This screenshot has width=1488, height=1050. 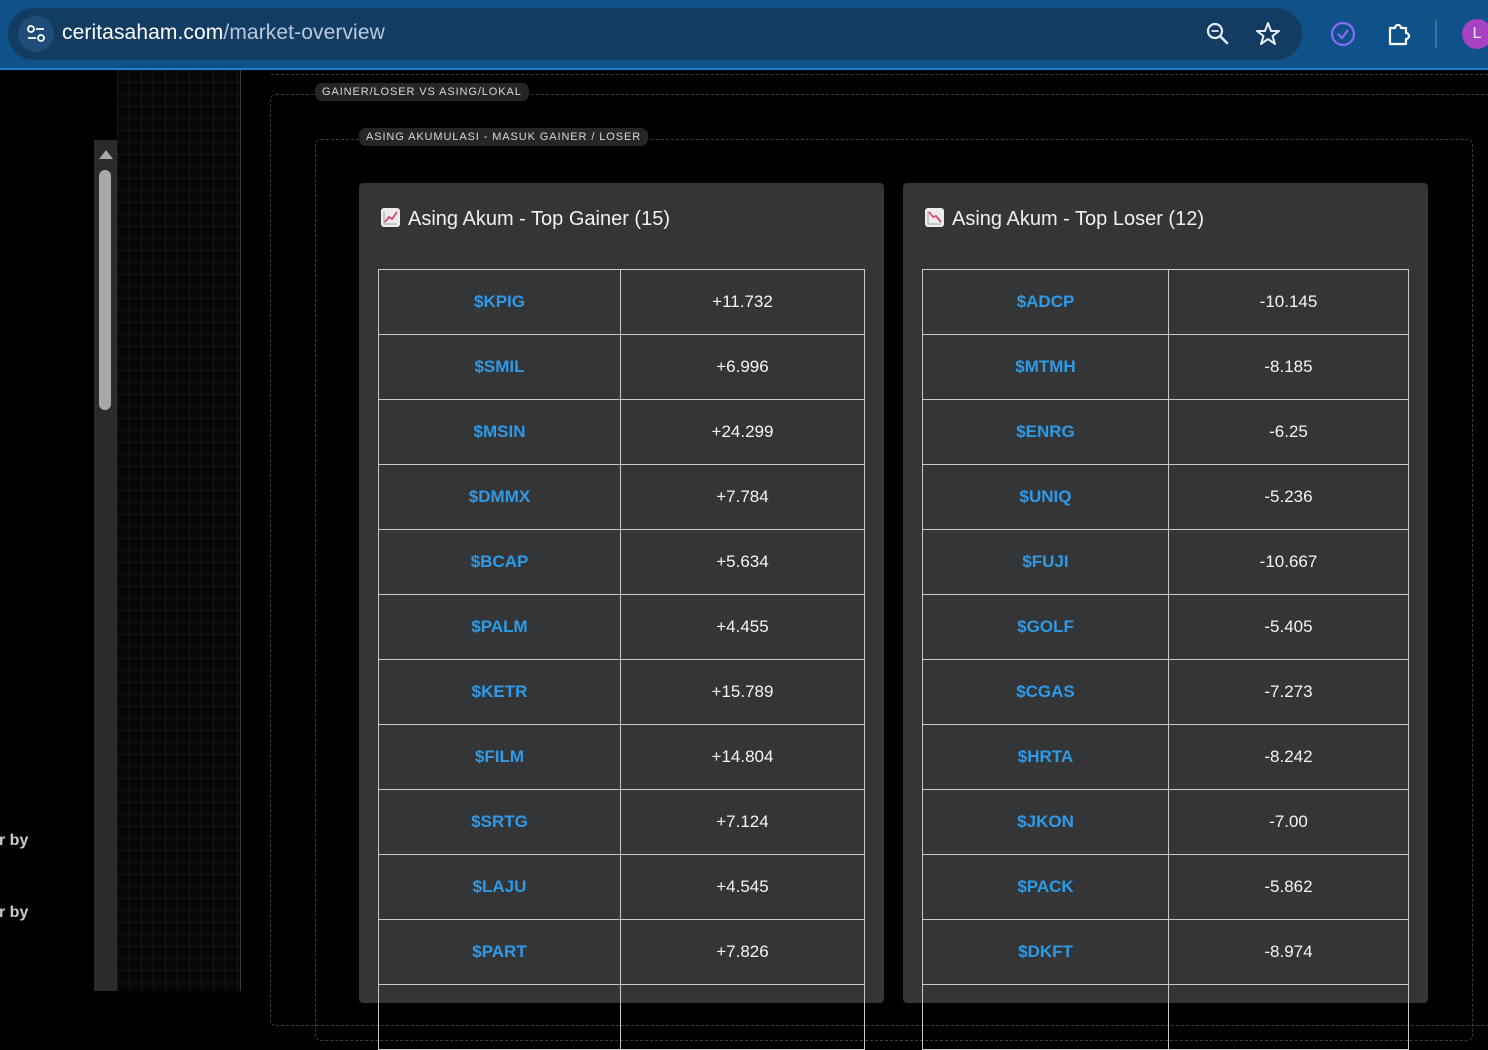 I want to click on stock-ticker-link: $JKON, so click(x=1045, y=822).